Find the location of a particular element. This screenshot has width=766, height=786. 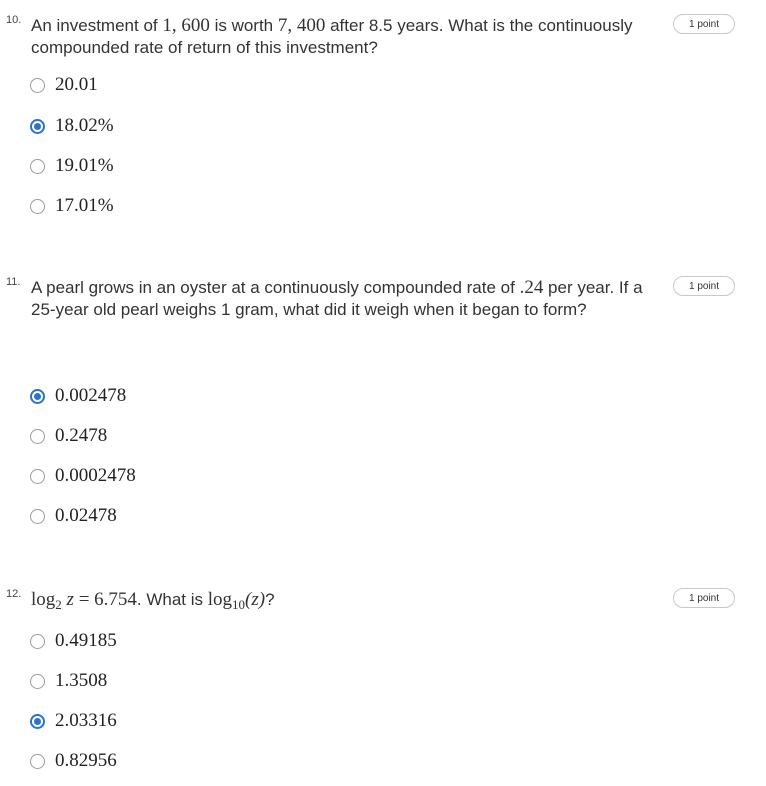

math-log-base: 2 is located at coordinates (58, 604).